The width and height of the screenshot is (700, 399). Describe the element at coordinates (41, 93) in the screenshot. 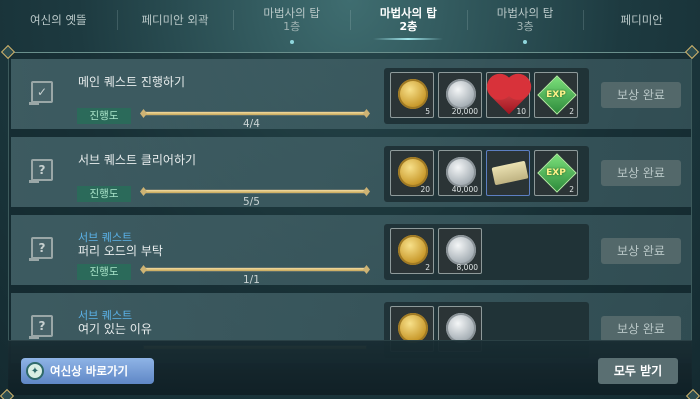

I see `check-icon: ✓` at that location.